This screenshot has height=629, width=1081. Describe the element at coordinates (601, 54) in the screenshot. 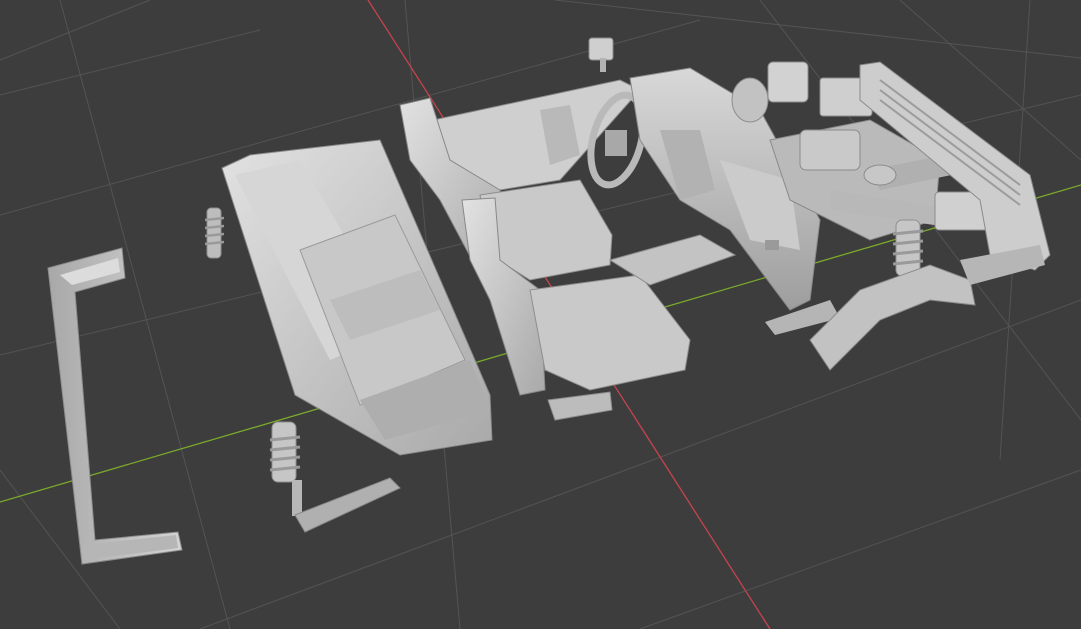

I see `side-mirror` at that location.